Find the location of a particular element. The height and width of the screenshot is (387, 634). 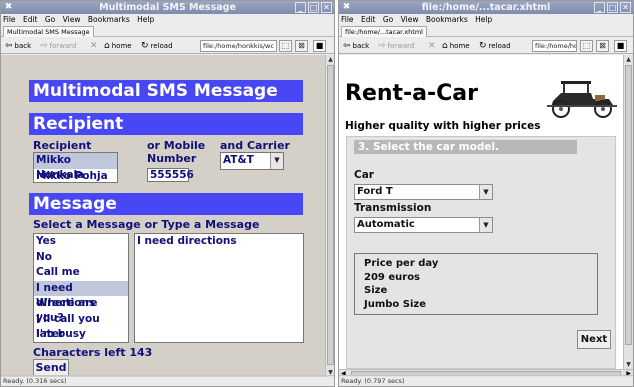

page-title: Rent-a-Car is located at coordinates (411, 93).